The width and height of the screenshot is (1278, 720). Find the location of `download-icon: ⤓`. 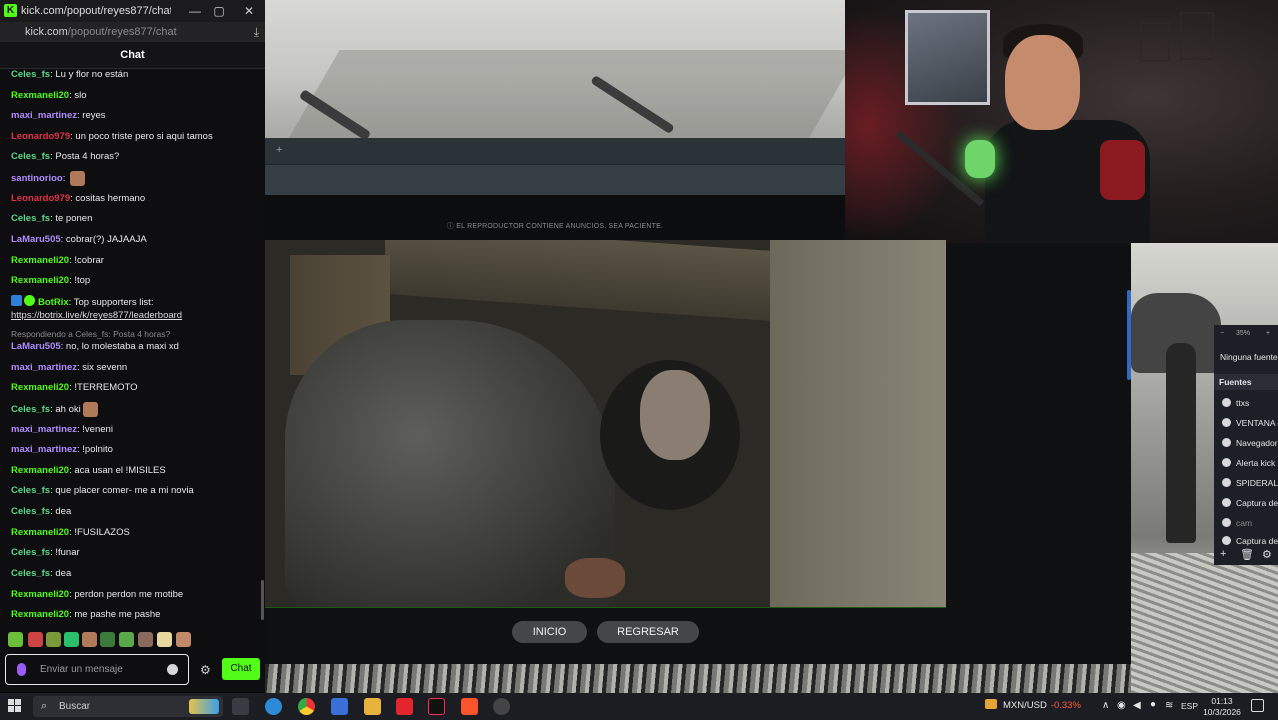

download-icon: ⤓ is located at coordinates (256, 32).